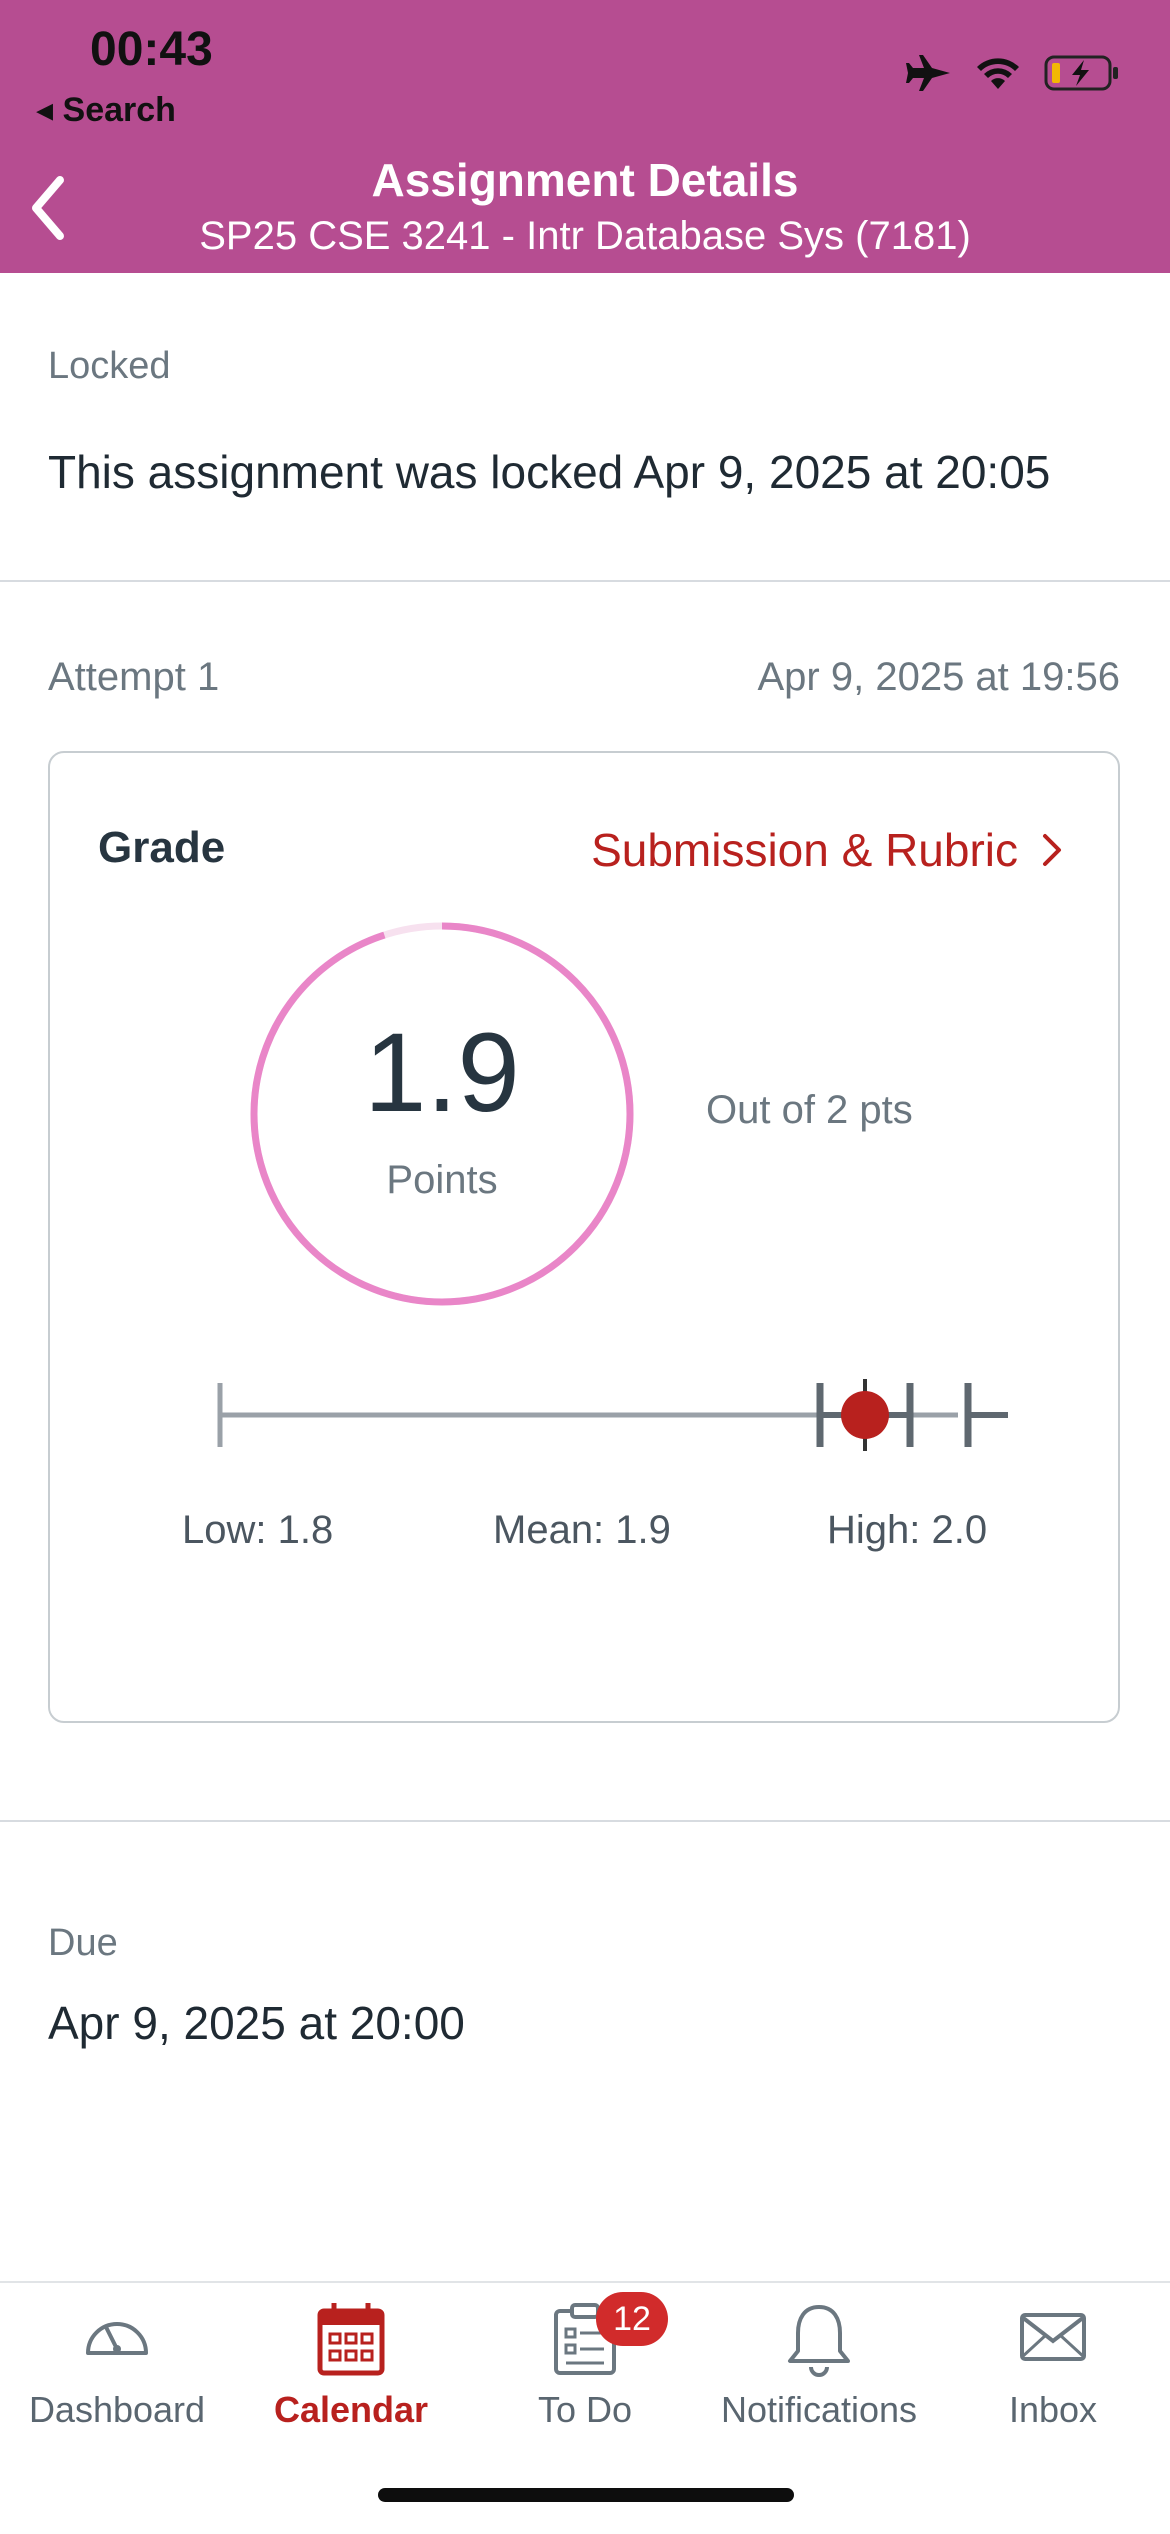 Image resolution: width=1170 pixels, height=2534 pixels. I want to click on todo-count-badge: 12, so click(632, 2319).